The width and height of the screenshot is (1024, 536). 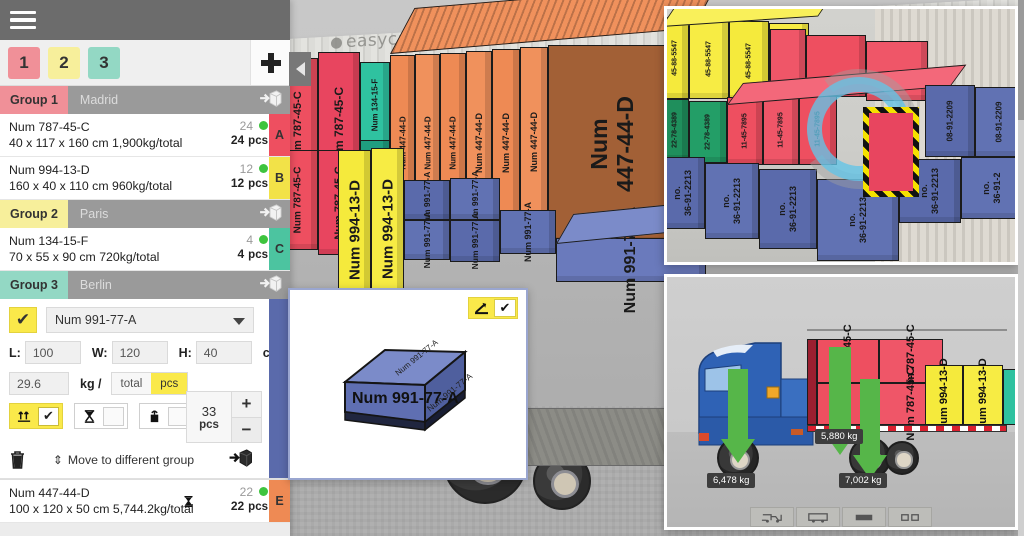 What do you see at coordinates (246, 405) in the screenshot?
I see `quantity-increment-button: +` at bounding box center [246, 405].